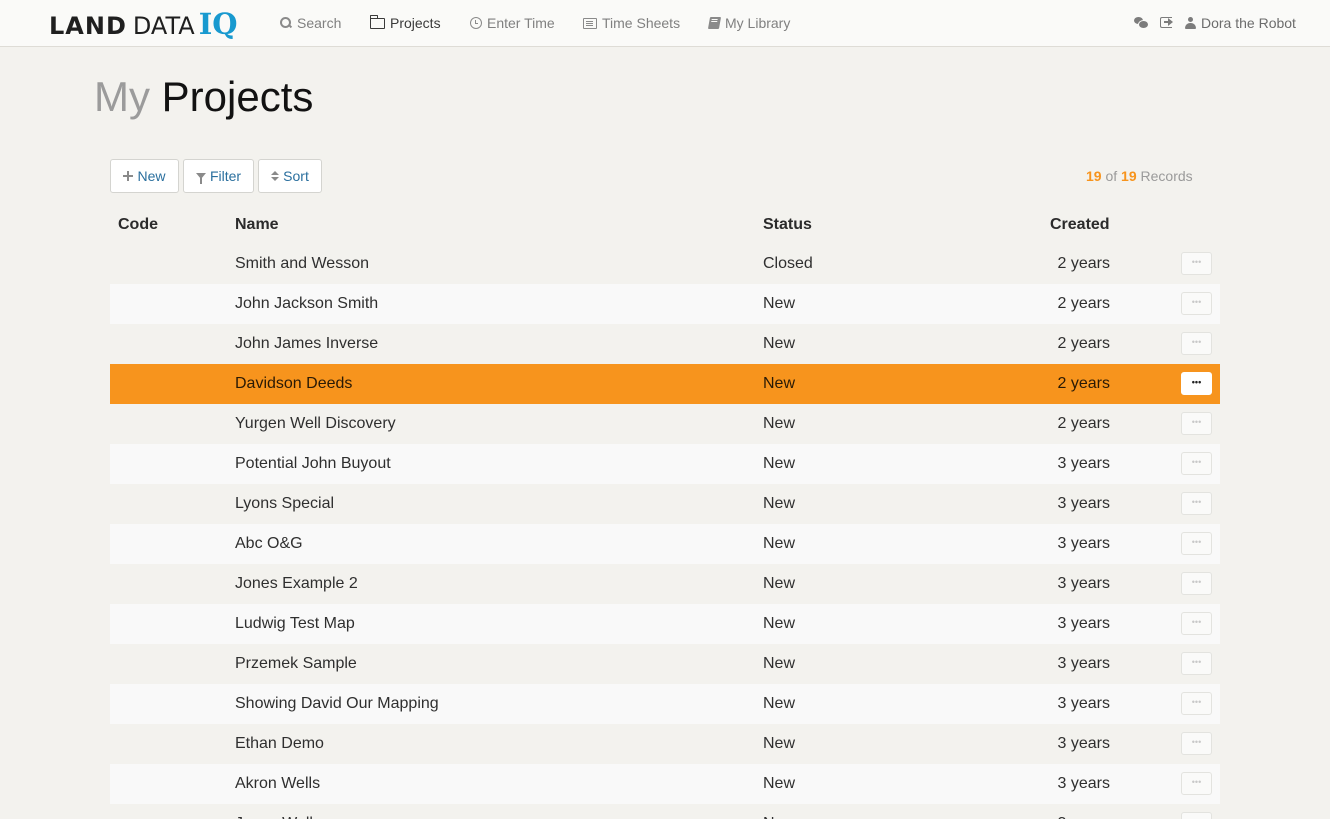  Describe the element at coordinates (590, 23) in the screenshot. I see `list-alt-icon` at that location.